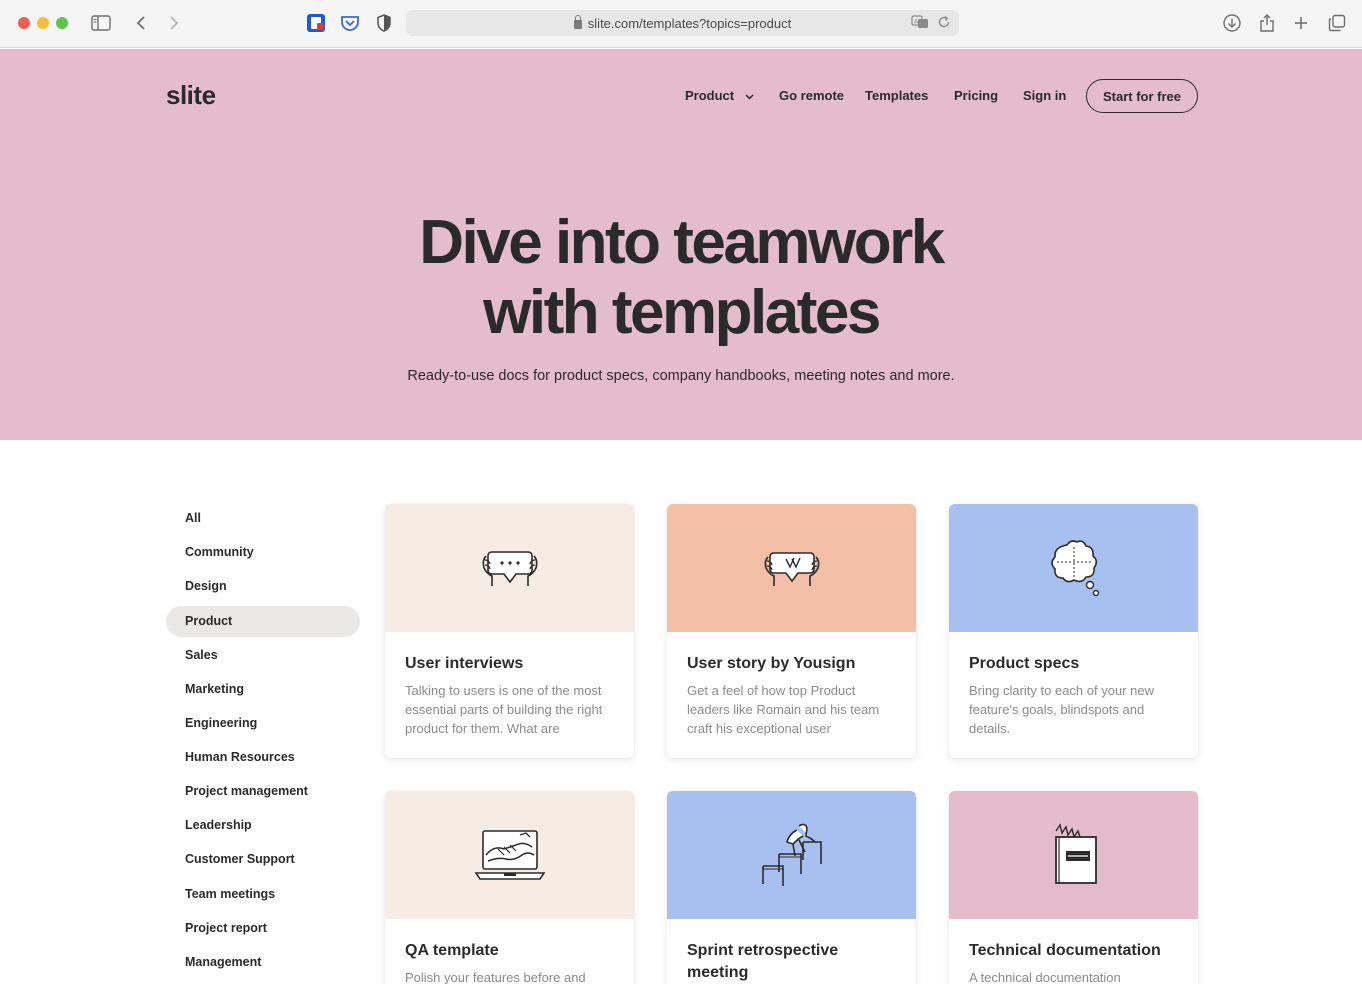  What do you see at coordinates (263, 962) in the screenshot?
I see `sidebar-item-management: Management` at bounding box center [263, 962].